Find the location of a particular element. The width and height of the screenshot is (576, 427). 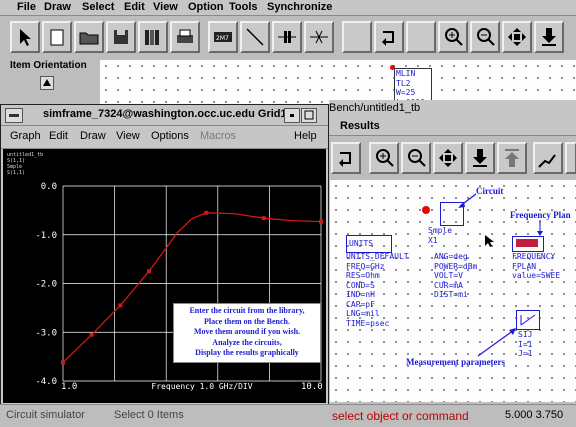

u-turn-arrow-icon is located at coordinates (345, 159).